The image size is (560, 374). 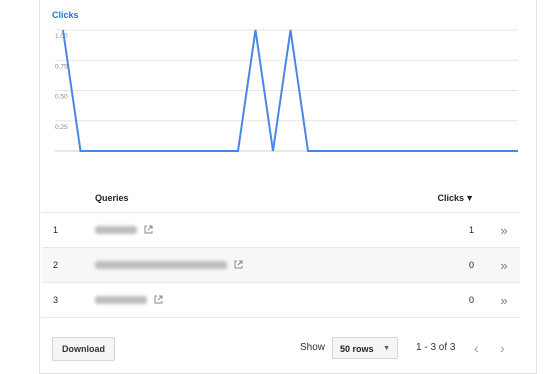 I want to click on action-header, so click(x=504, y=198).